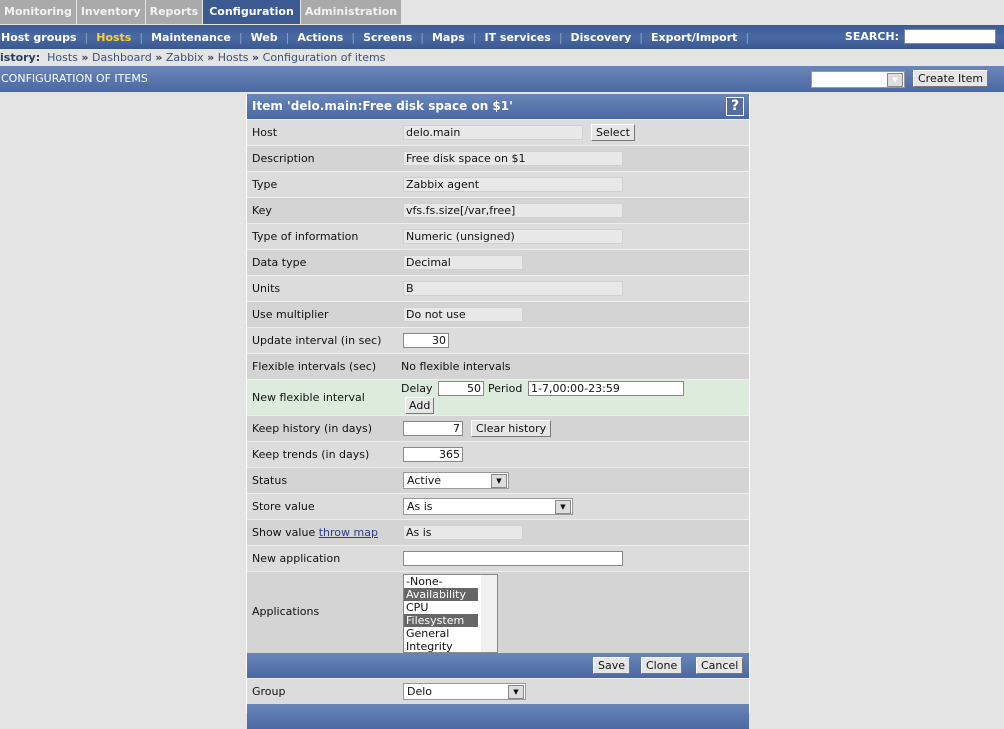  I want to click on status-value: Active, so click(424, 480).